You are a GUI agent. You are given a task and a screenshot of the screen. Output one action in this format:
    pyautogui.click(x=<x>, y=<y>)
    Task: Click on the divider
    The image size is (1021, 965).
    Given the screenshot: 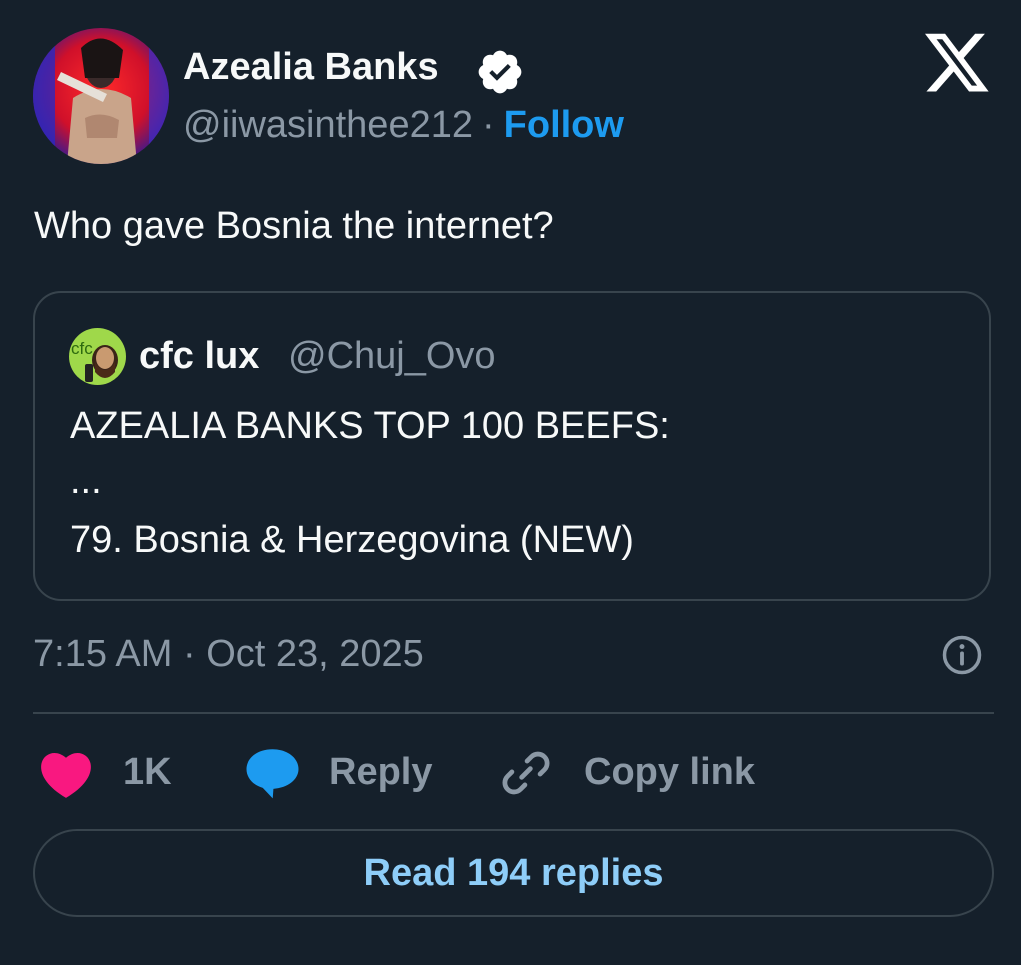 What is the action you would take?
    pyautogui.click(x=513, y=713)
    